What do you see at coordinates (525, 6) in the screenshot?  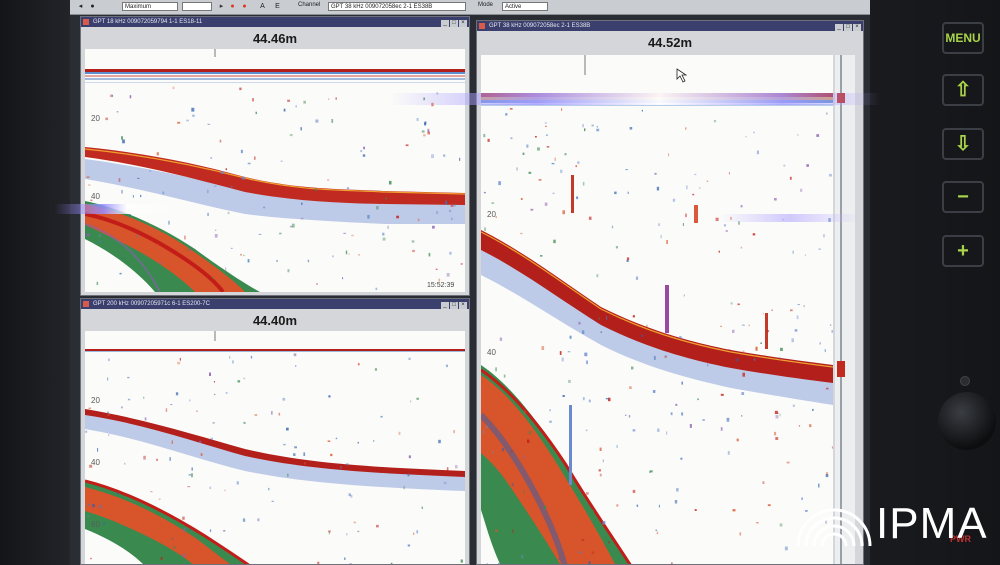 I see `mode-select: Active` at bounding box center [525, 6].